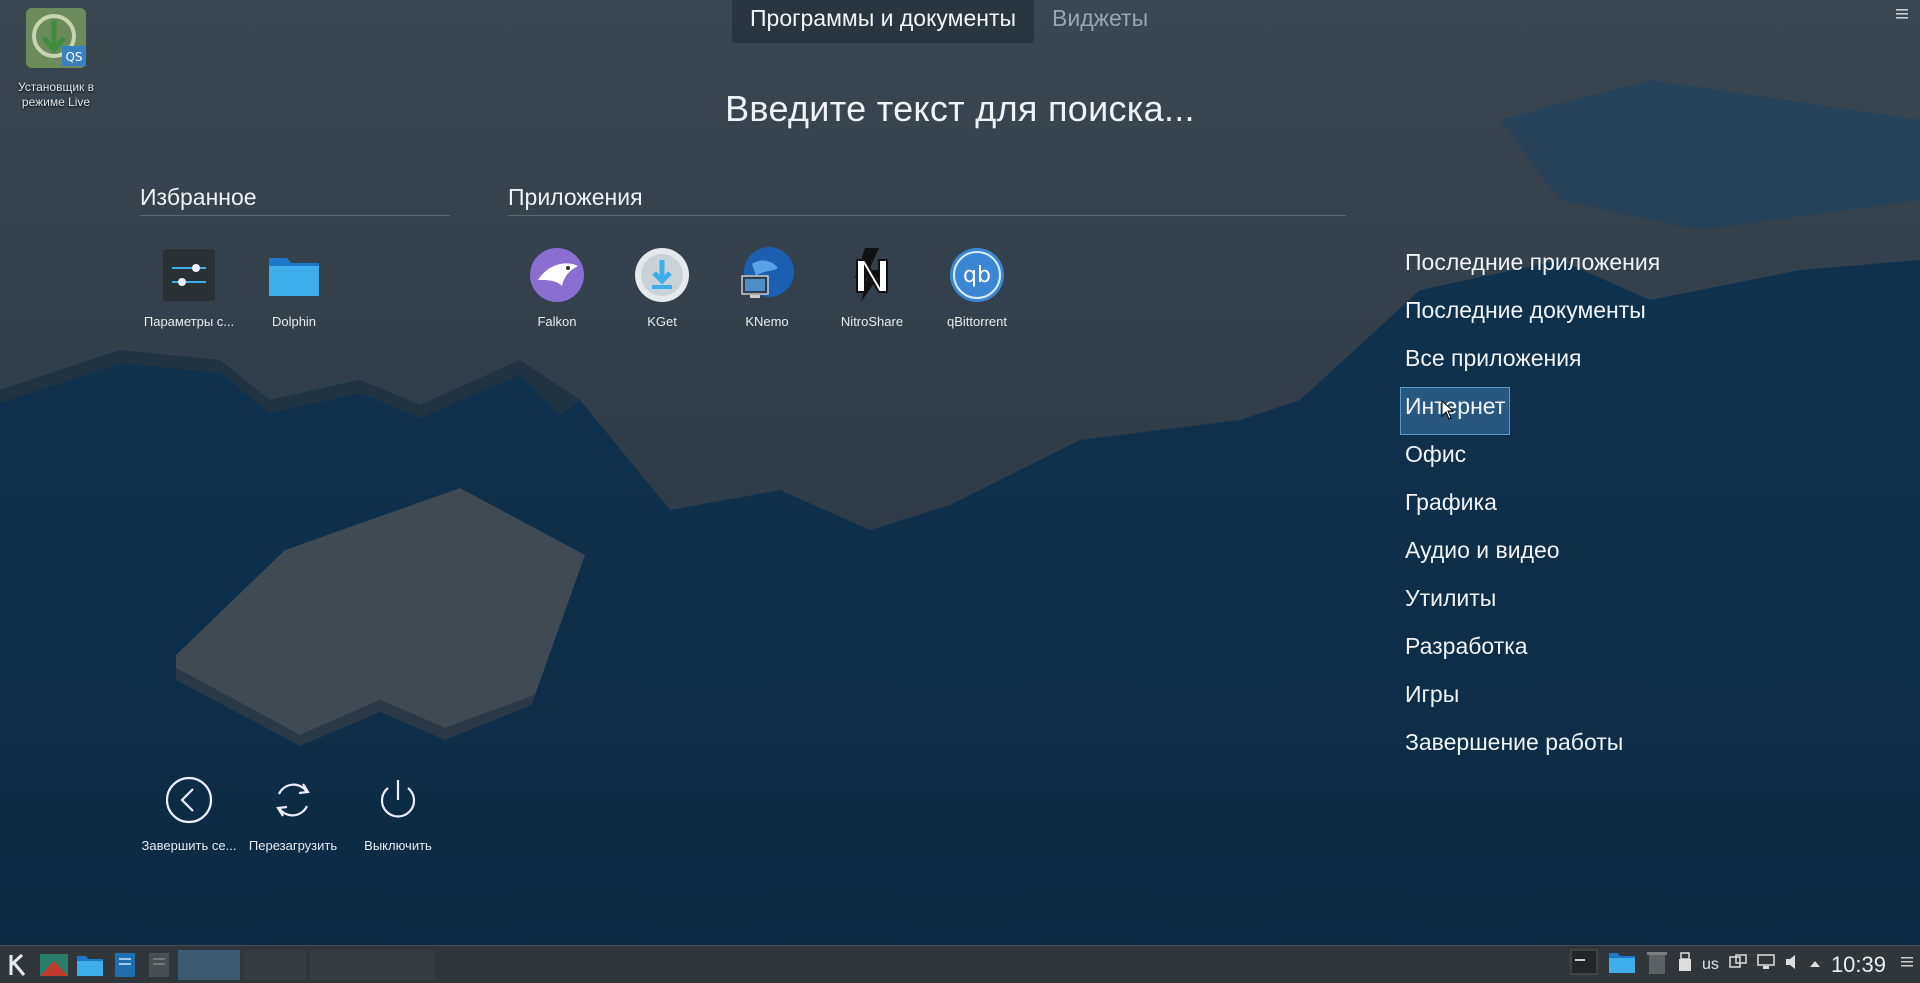 Image resolution: width=1920 pixels, height=983 pixels. I want to click on shutdown-label: Выключить, so click(398, 845).